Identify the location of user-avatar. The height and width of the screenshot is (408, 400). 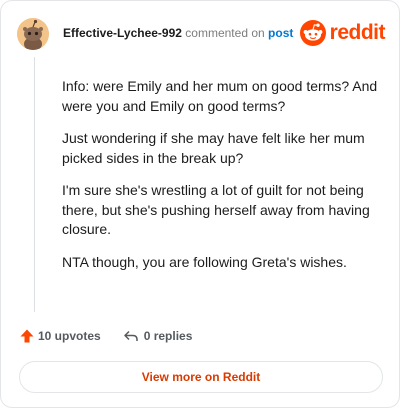
(33, 34).